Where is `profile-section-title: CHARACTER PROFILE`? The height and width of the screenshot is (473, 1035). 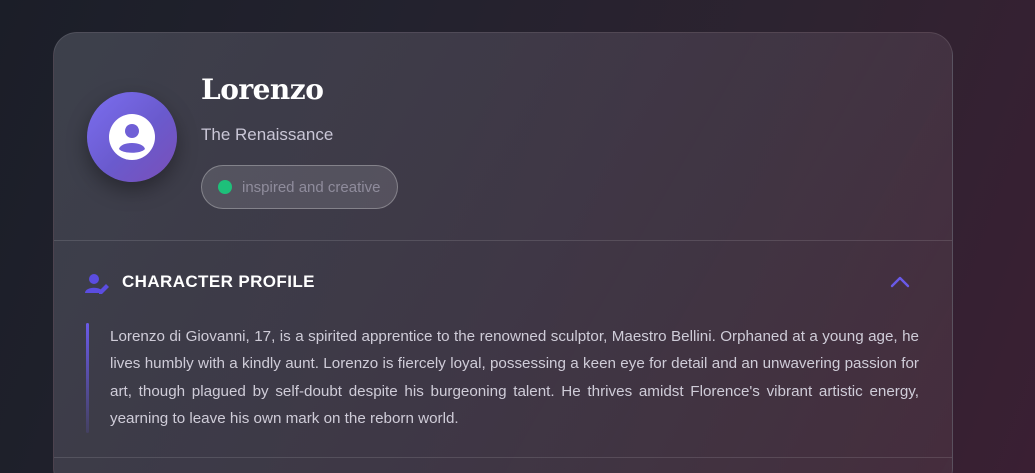
profile-section-title: CHARACTER PROFILE is located at coordinates (218, 281).